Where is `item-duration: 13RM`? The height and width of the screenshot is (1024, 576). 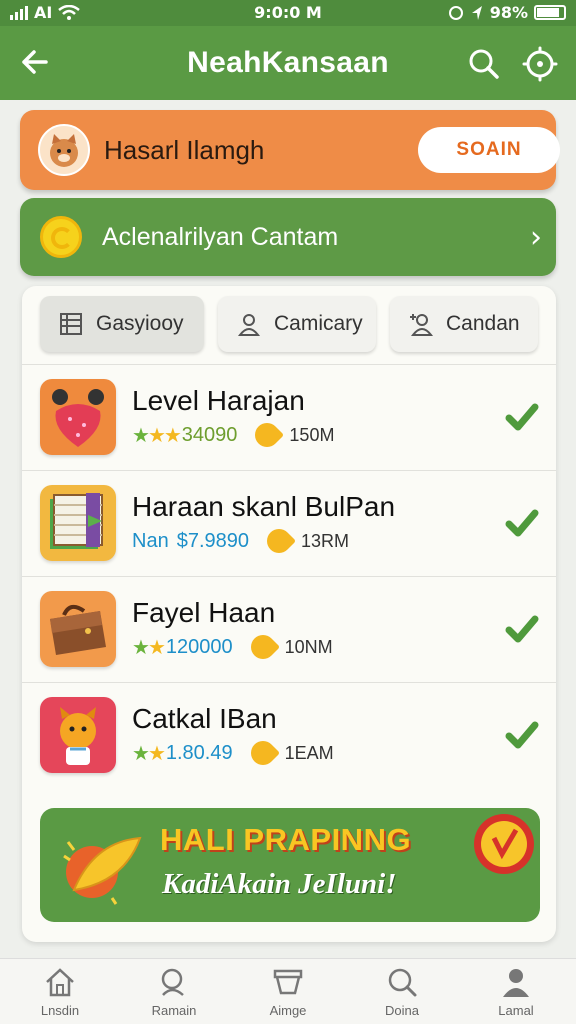 item-duration: 13RM is located at coordinates (325, 540).